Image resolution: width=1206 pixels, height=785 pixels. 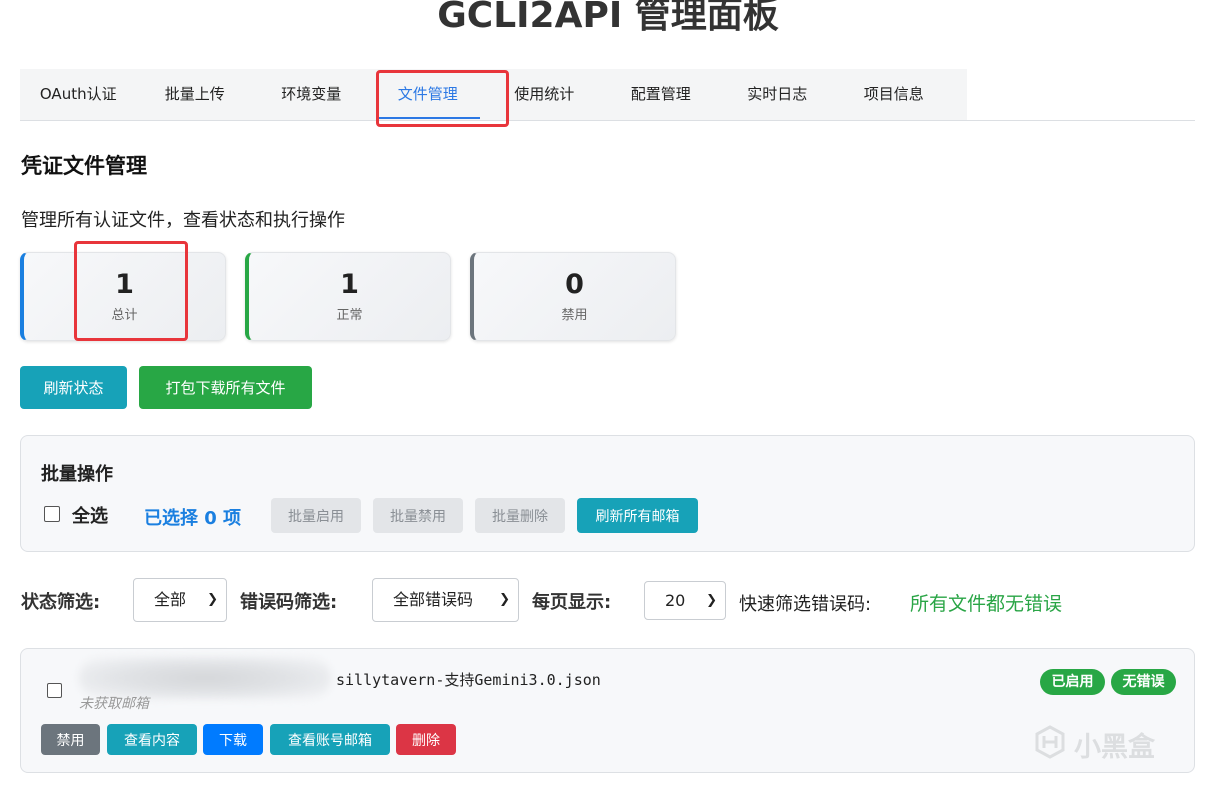 What do you see at coordinates (1114, 747) in the screenshot?
I see `watermark-text: 小黑盒` at bounding box center [1114, 747].